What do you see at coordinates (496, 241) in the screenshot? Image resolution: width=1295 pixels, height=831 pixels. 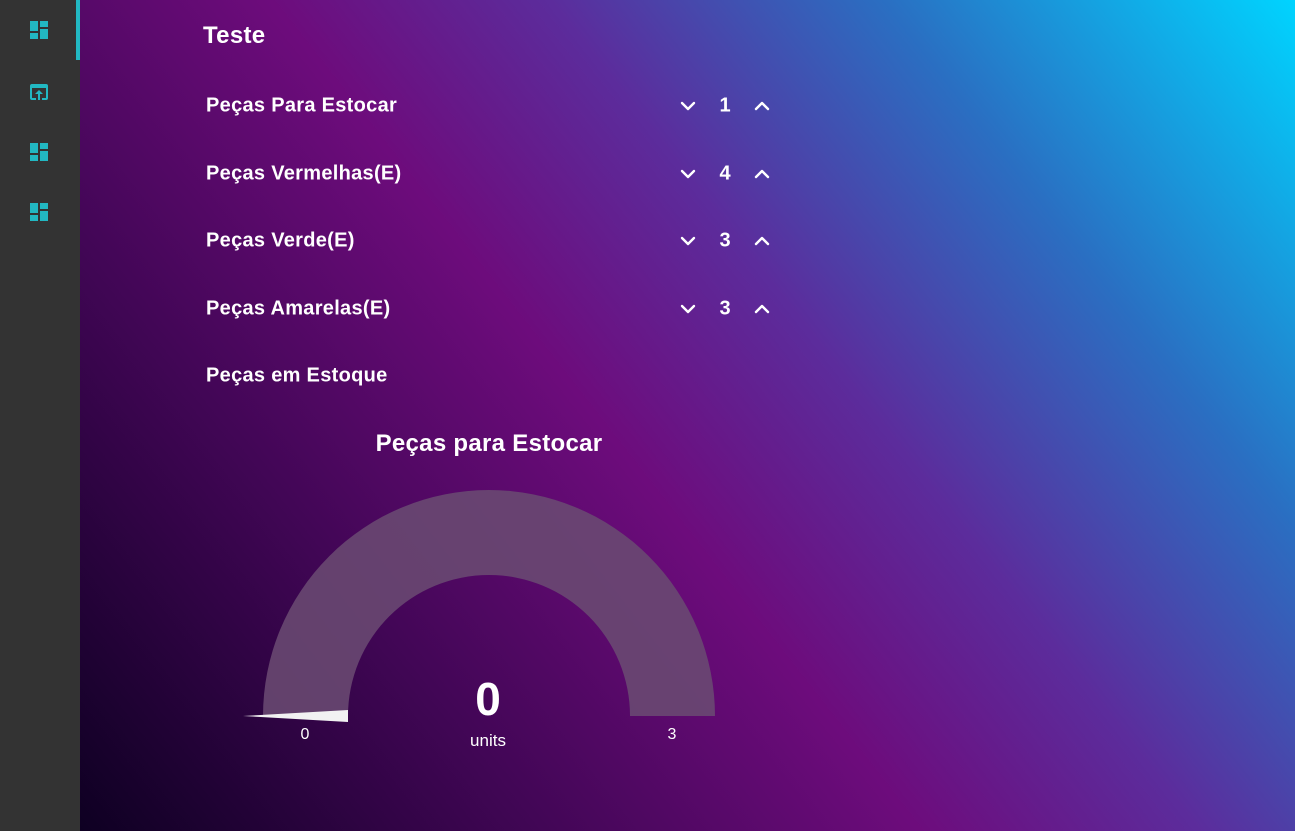 I see `counter-row-pecas-verde: Peças Verde(E) 3` at bounding box center [496, 241].